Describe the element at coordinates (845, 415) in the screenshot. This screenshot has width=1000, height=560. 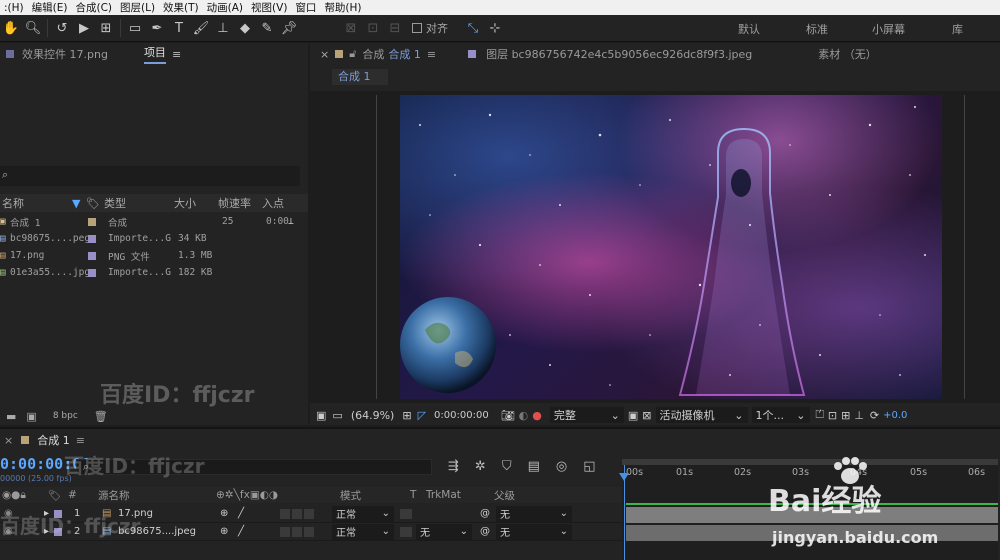
I see `fast-preview-icon: ⊞` at that location.